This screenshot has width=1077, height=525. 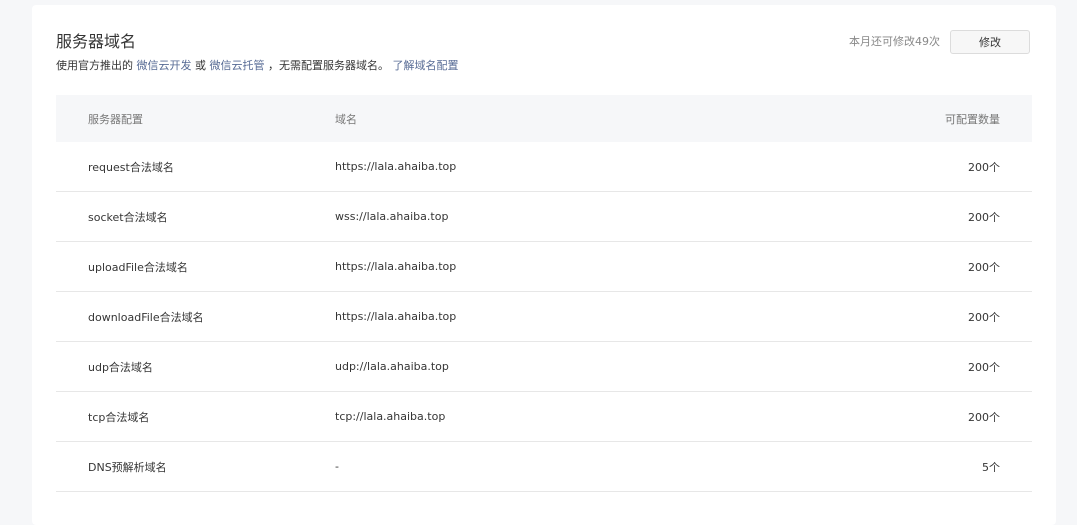 I want to click on row-config: DNS预解析域名, so click(x=127, y=467).